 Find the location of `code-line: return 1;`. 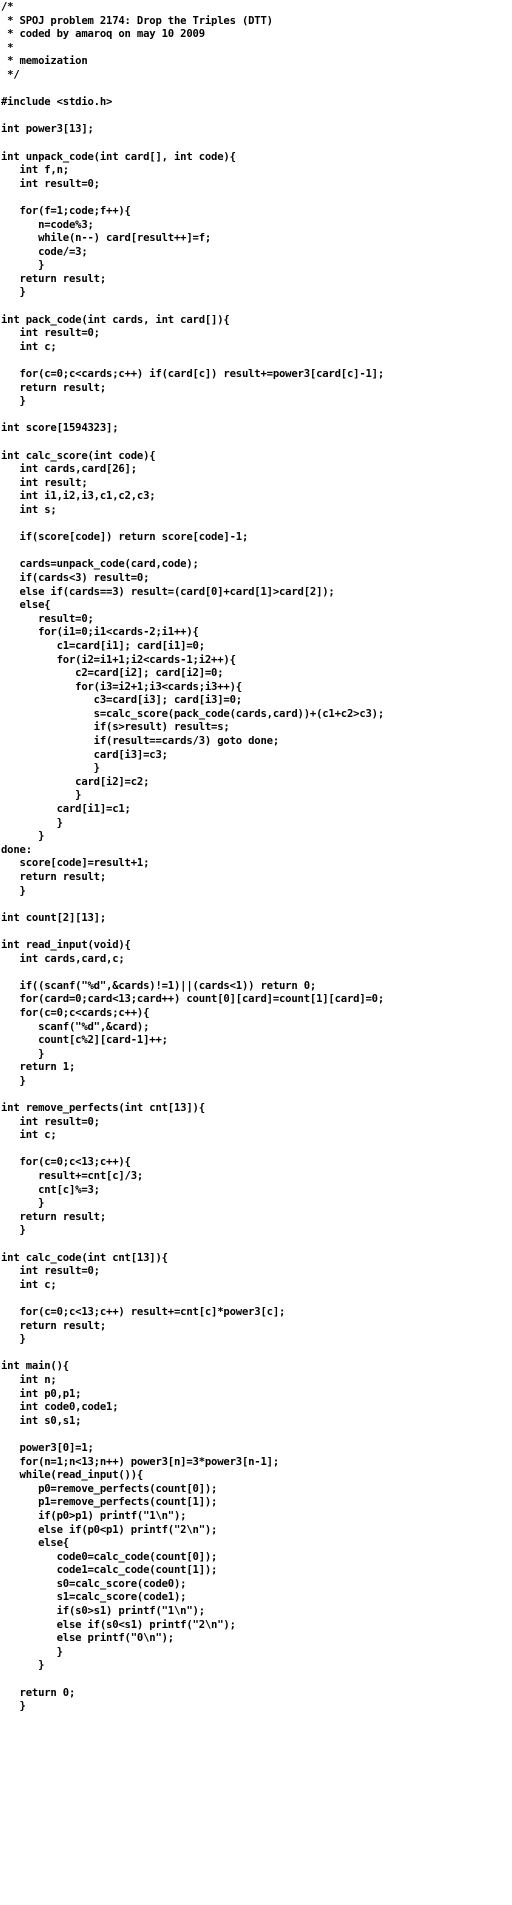

code-line: return 1; is located at coordinates (38, 1067).